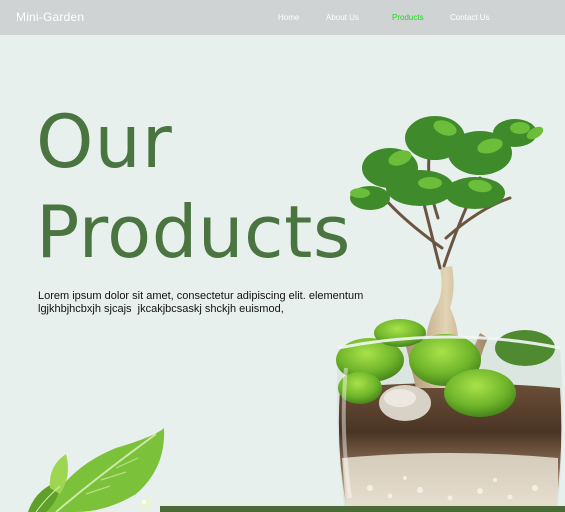 Image resolution: width=565 pixels, height=512 pixels. I want to click on nav-link-products: Products, so click(408, 17).